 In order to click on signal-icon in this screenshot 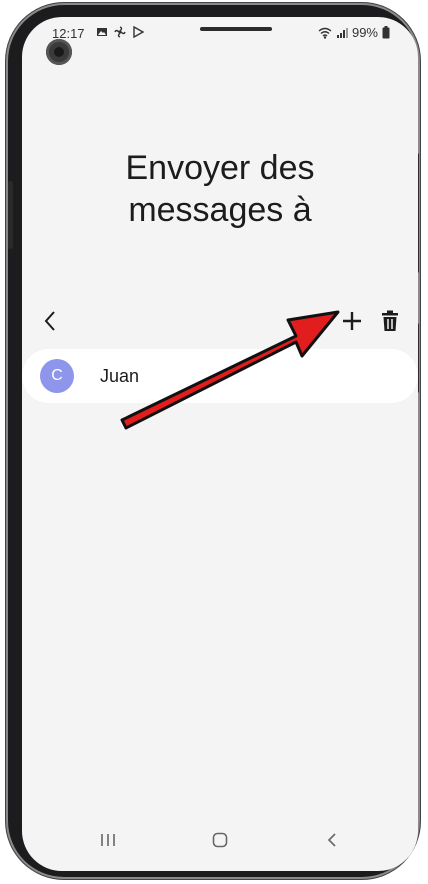, I will do `click(342, 32)`.